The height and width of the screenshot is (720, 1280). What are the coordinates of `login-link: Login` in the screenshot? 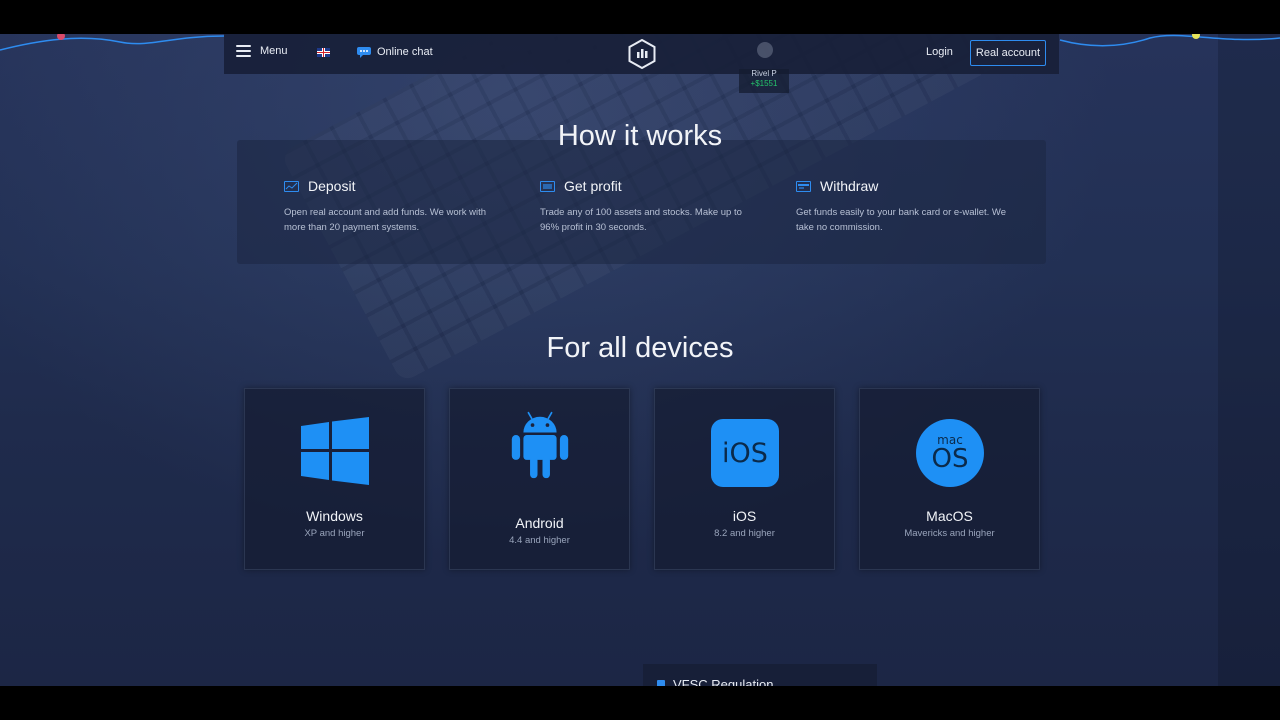 It's located at (939, 52).